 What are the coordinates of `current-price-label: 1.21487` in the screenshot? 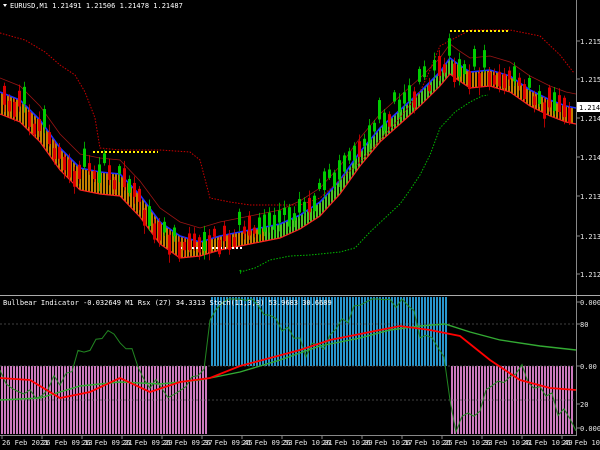 It's located at (589, 108).